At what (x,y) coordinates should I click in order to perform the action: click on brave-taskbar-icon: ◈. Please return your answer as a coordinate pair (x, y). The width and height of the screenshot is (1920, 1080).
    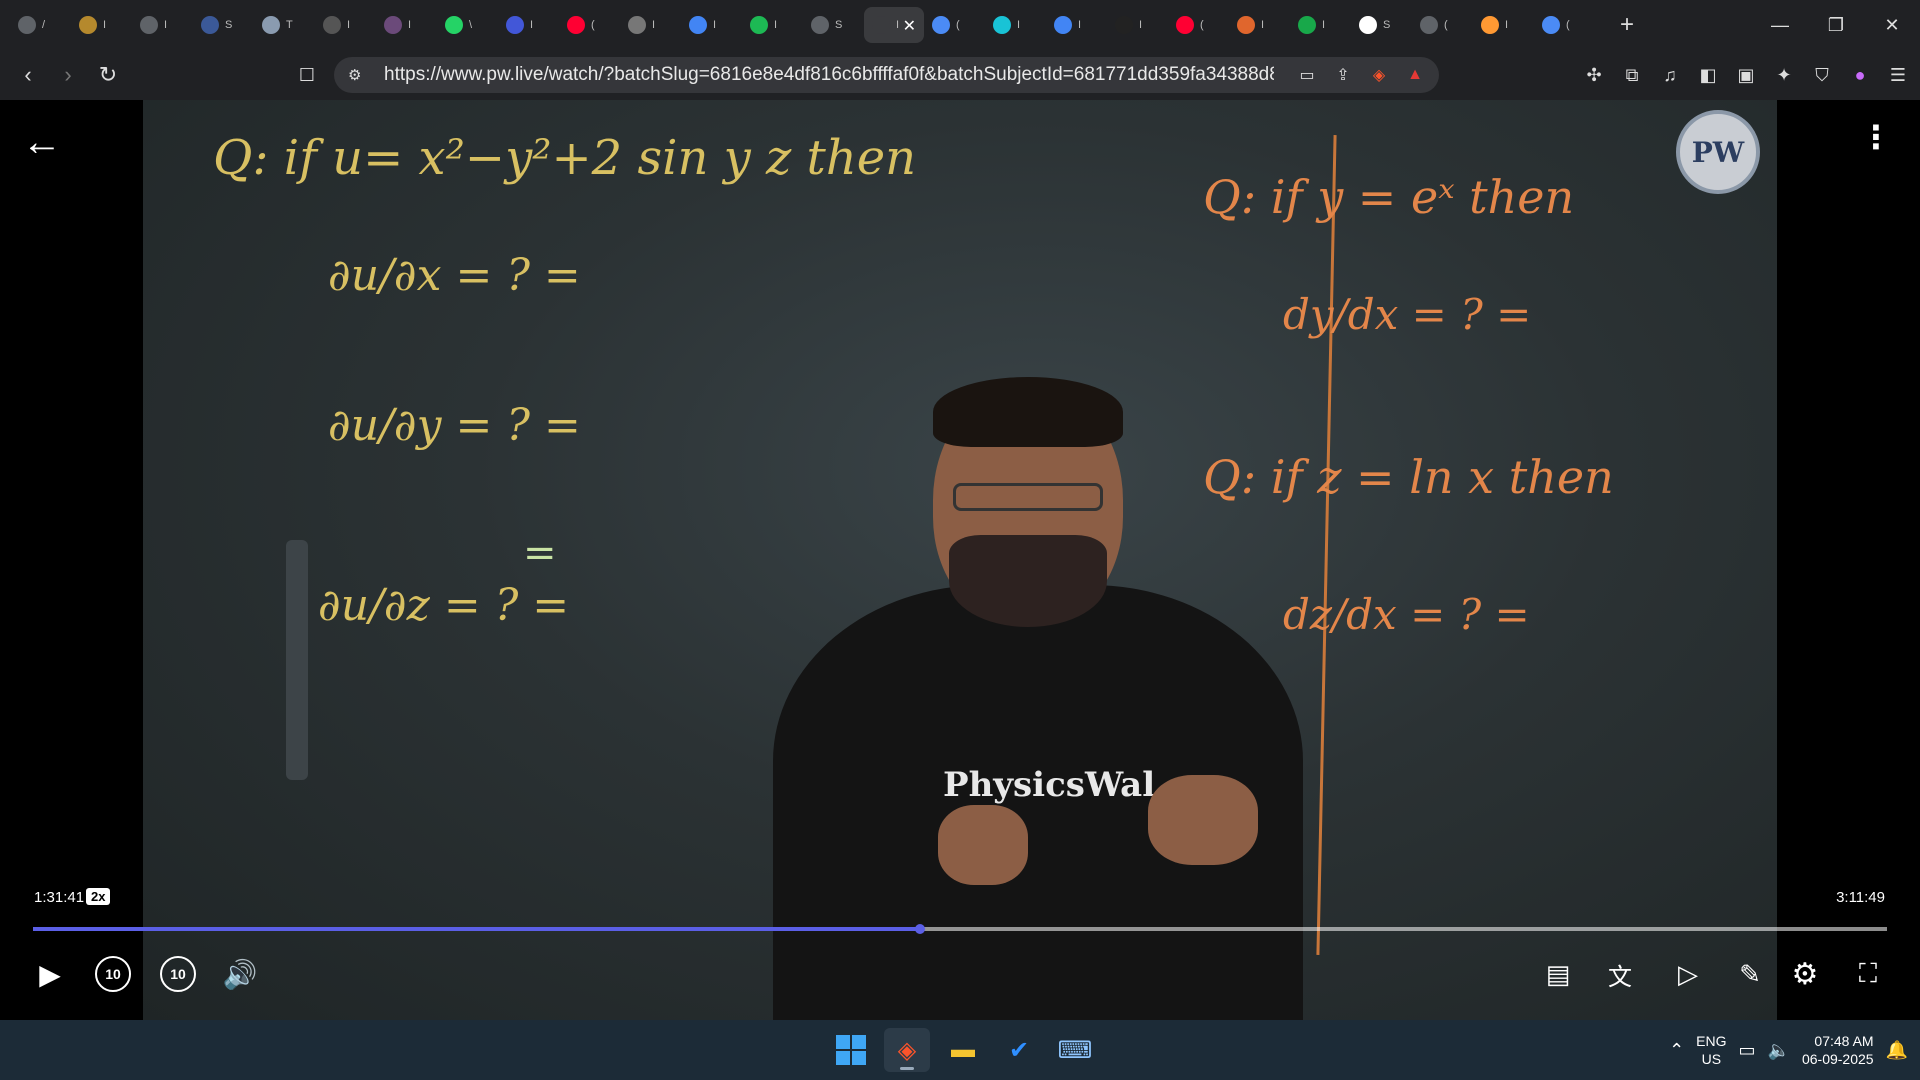
    Looking at the image, I should click on (907, 1050).